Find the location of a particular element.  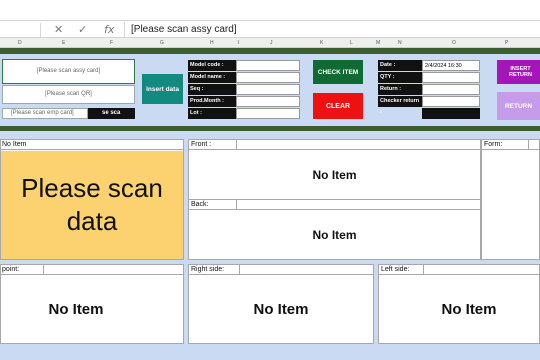

date-field: 2/4/2024 16:30 is located at coordinates (451, 65).